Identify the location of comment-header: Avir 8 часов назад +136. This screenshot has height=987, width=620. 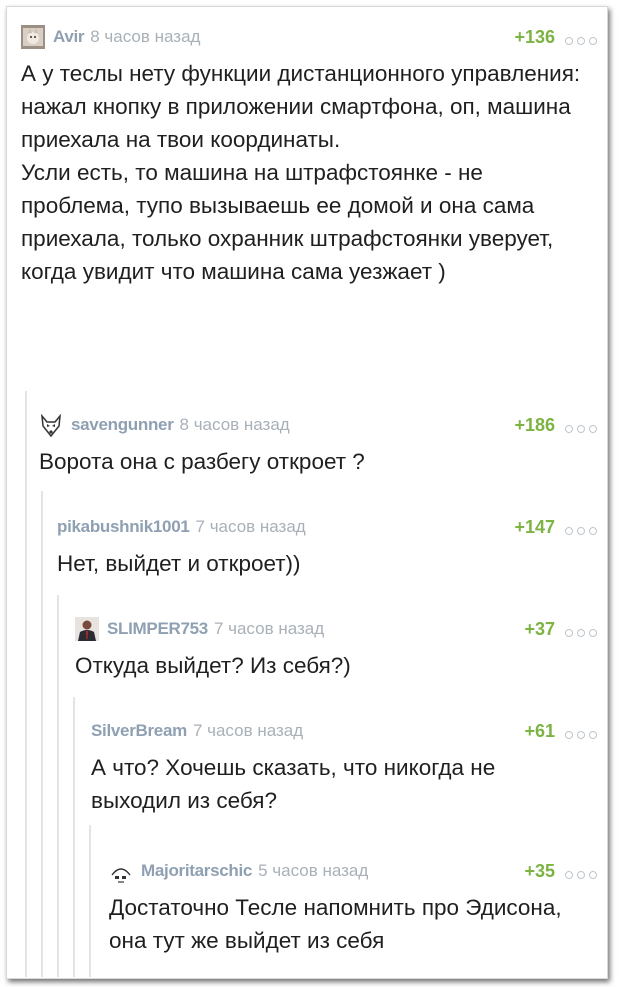
(311, 38).